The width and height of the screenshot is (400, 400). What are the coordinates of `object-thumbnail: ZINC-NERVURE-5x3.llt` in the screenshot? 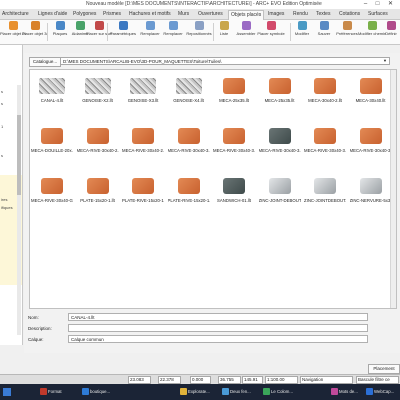 It's located at (371, 192).